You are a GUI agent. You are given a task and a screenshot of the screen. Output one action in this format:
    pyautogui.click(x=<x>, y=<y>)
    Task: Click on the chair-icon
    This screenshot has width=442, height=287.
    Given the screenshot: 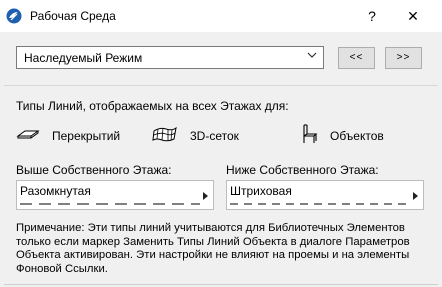 What is the action you would take?
    pyautogui.click(x=310, y=133)
    